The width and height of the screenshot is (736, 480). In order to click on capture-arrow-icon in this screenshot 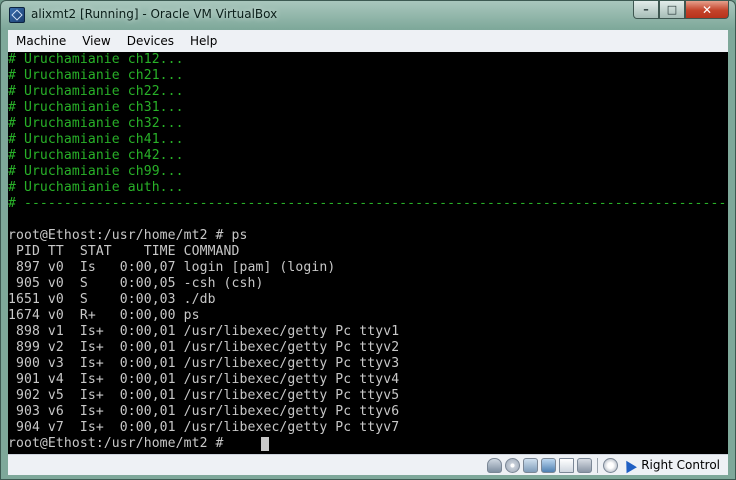, I will do `click(628, 465)`.